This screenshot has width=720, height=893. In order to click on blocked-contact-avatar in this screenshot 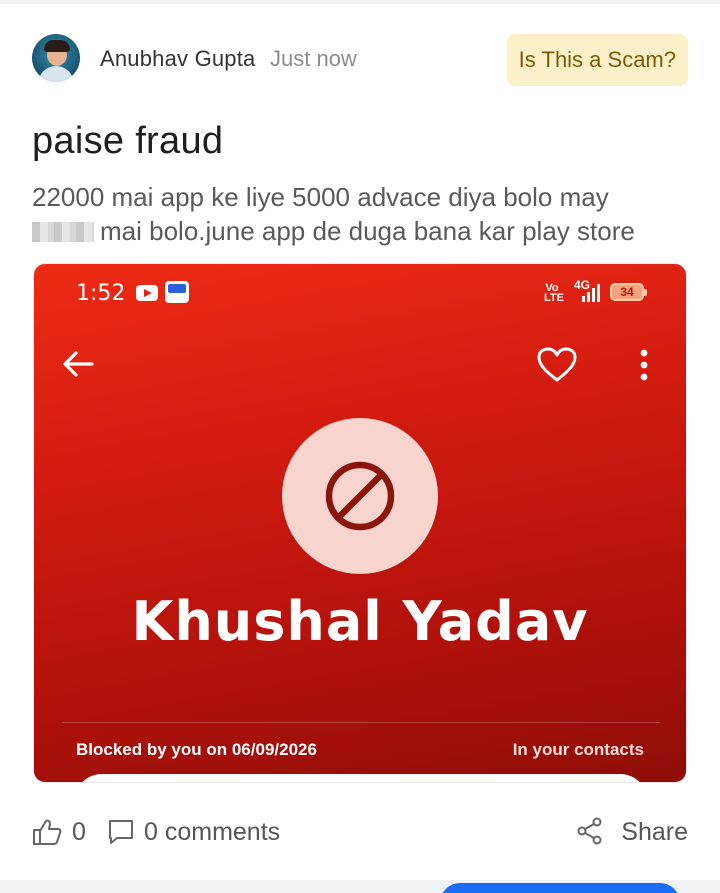, I will do `click(360, 496)`.